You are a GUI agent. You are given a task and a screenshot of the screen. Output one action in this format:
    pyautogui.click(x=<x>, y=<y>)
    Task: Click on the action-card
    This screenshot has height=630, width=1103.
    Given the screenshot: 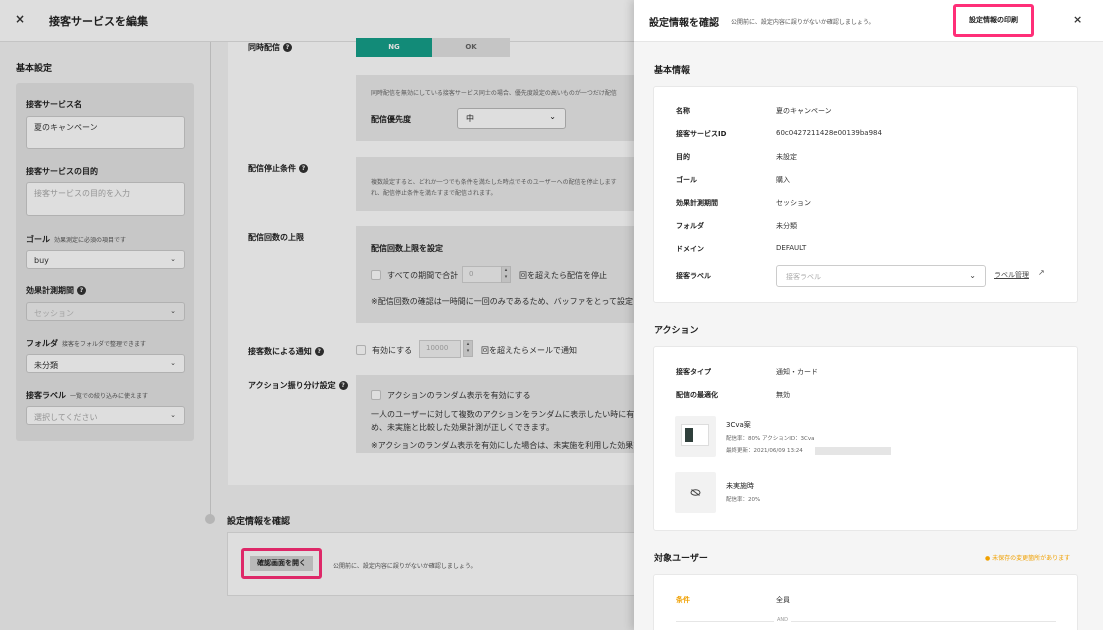 What is the action you would take?
    pyautogui.click(x=865, y=438)
    